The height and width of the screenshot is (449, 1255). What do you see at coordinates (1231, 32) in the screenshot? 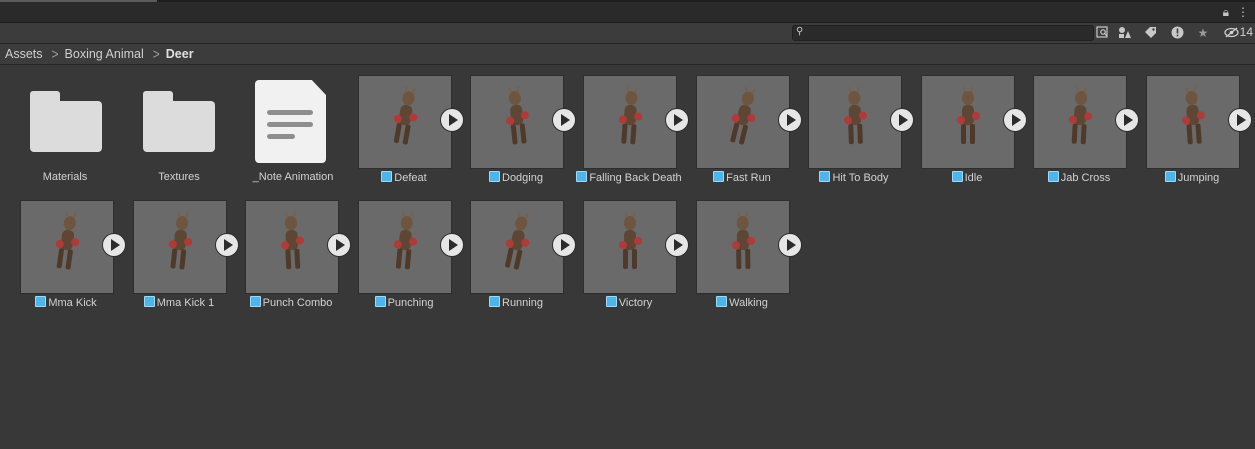
I see `hidden-eye-icon` at bounding box center [1231, 32].